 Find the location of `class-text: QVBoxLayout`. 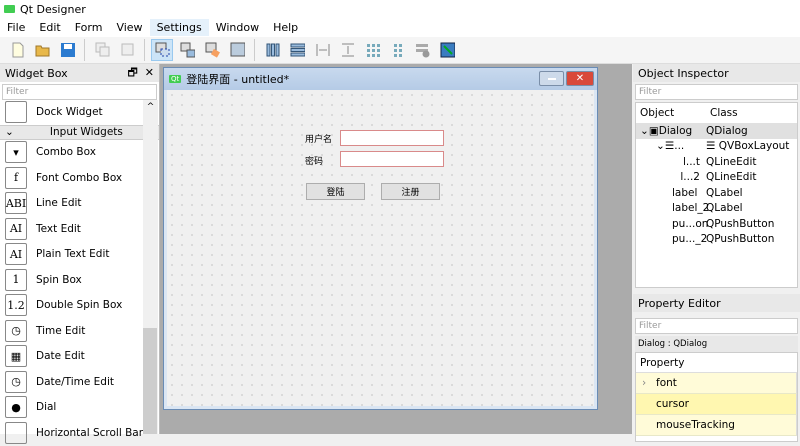

class-text: QVBoxLayout is located at coordinates (754, 146).